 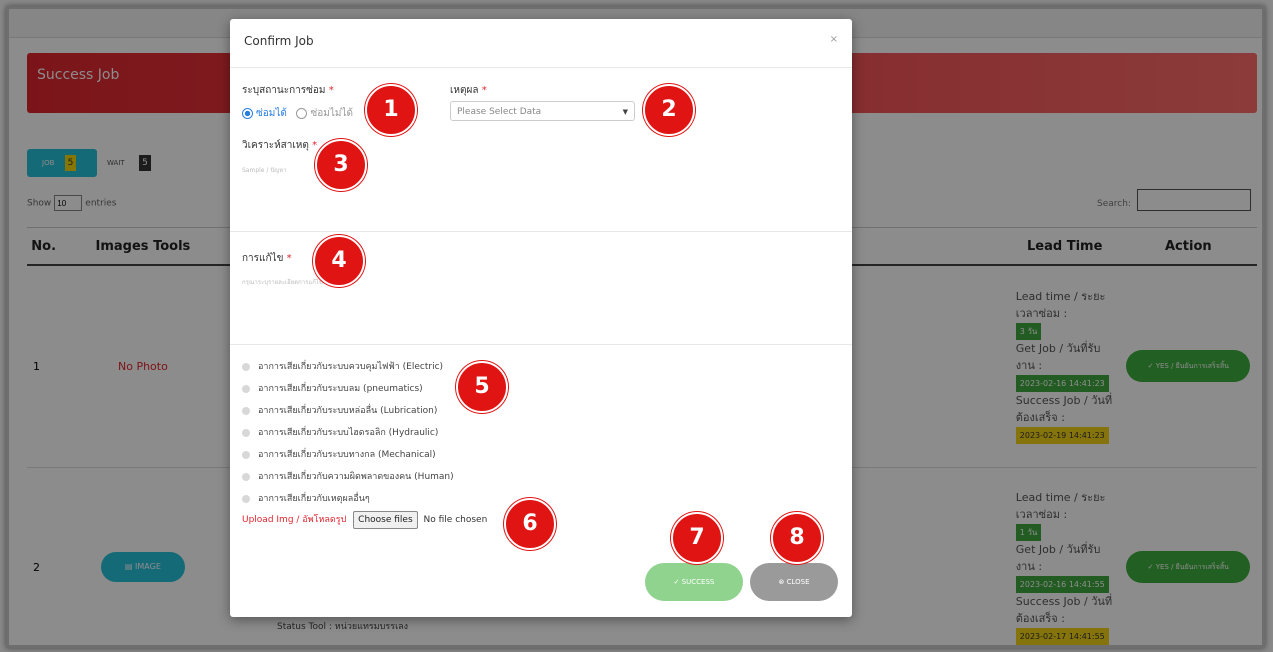 I want to click on close-button: ⊗ CLOSE, so click(x=794, y=582).